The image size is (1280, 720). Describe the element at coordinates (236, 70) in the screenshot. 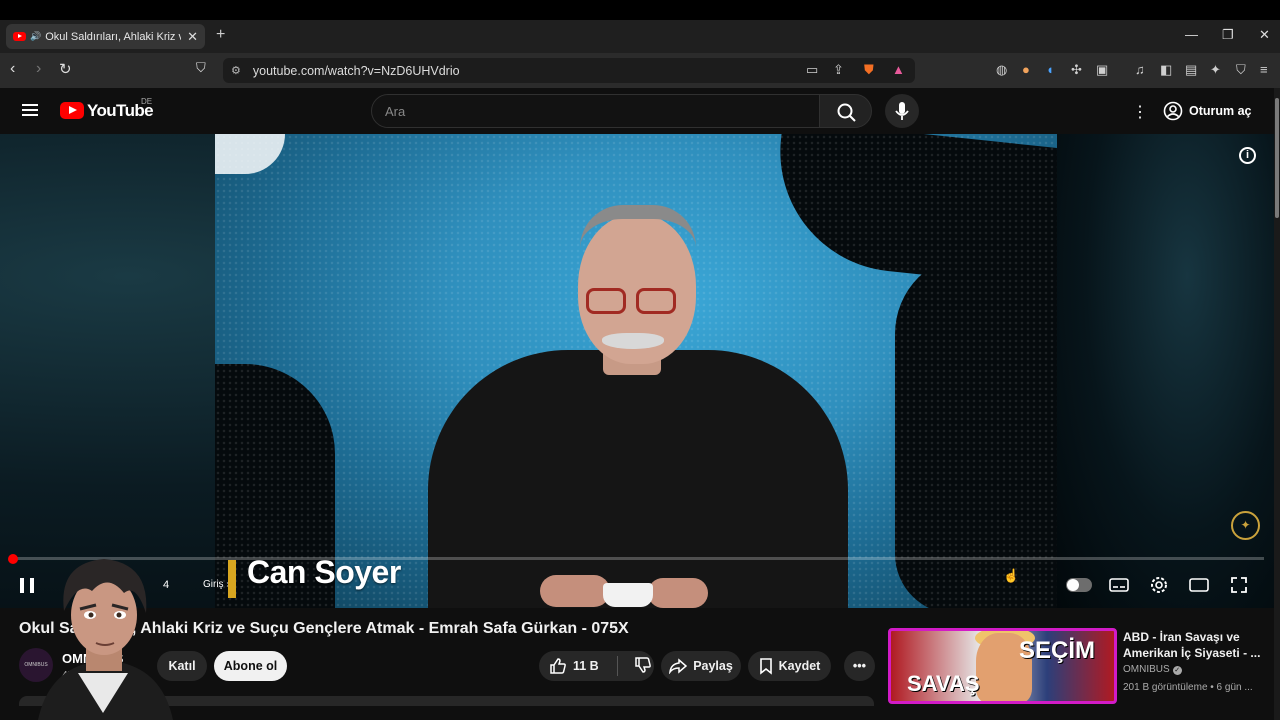

I see `site-info-icon: ⚙` at that location.